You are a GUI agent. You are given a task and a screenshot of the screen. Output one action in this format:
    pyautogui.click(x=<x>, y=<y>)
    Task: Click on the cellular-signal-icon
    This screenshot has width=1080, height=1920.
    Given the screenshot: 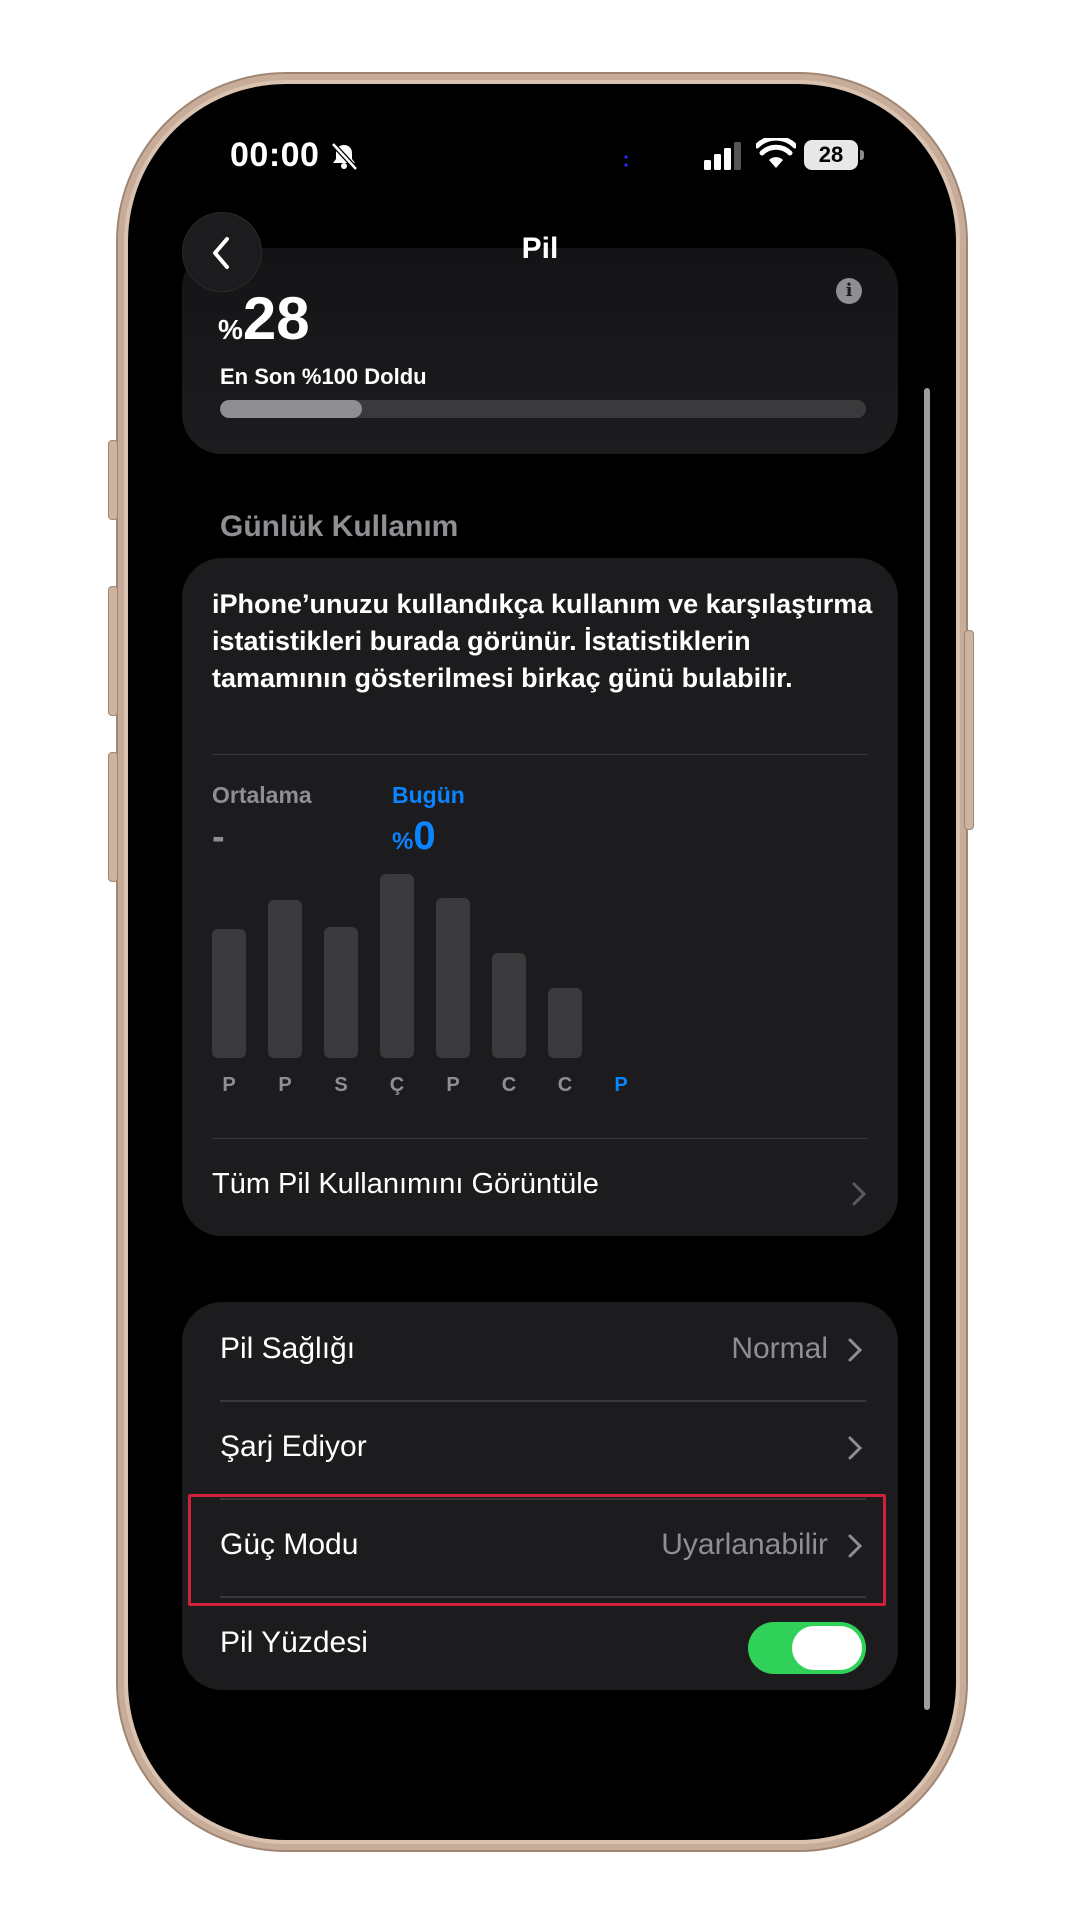 What is the action you would take?
    pyautogui.click(x=722, y=156)
    